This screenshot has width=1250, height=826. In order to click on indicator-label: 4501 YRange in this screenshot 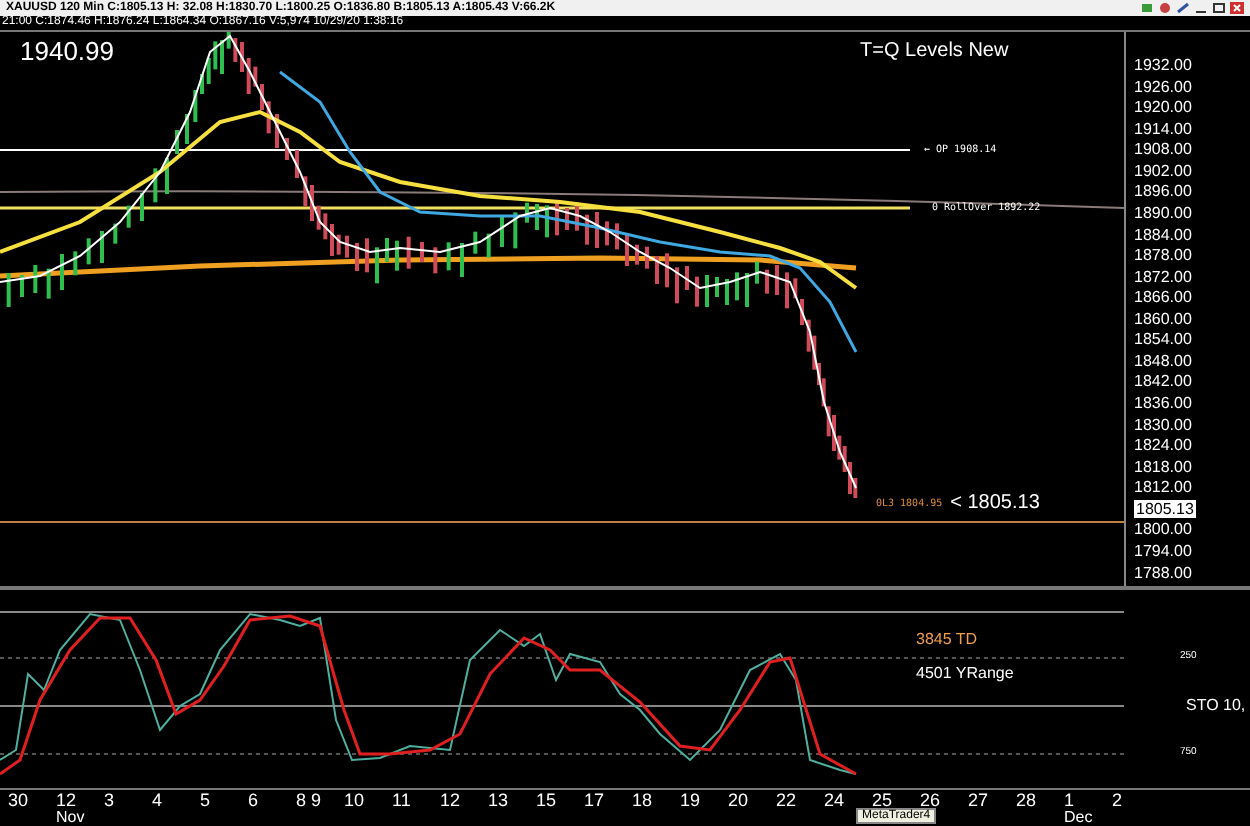, I will do `click(965, 672)`.